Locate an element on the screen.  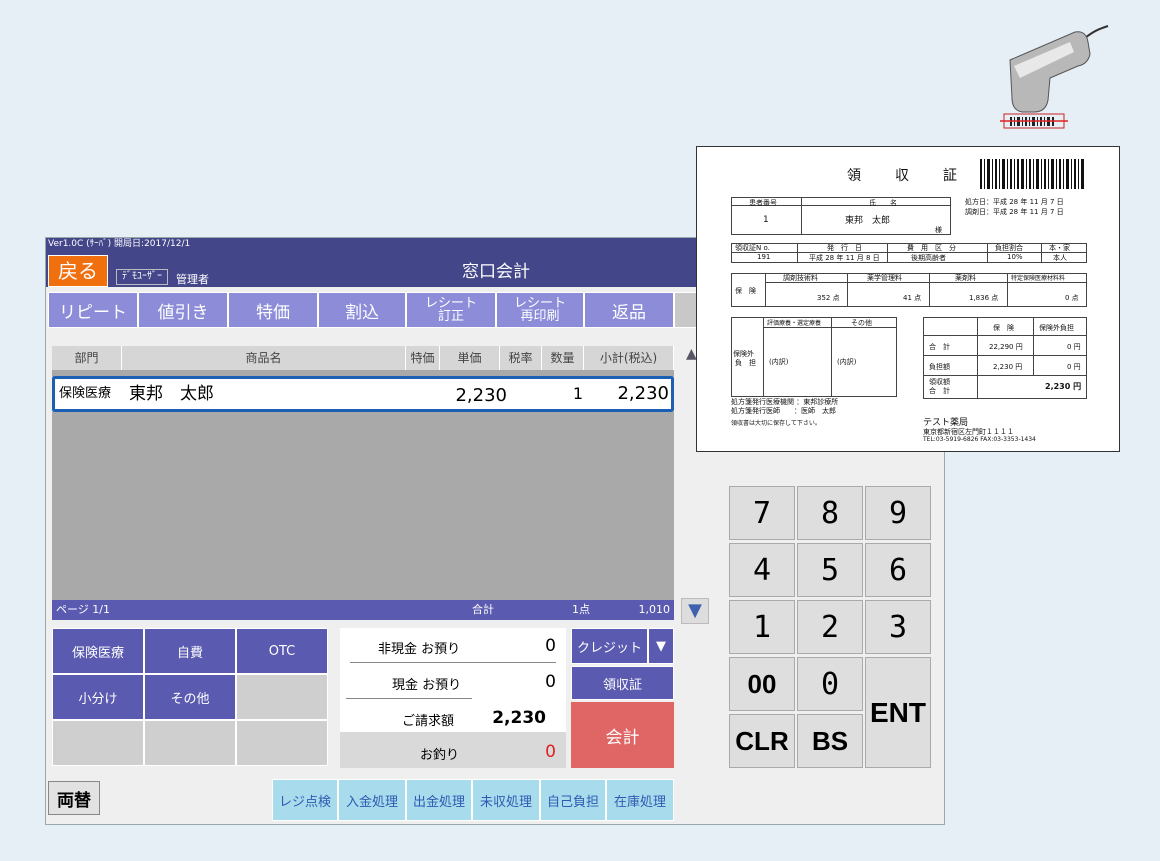
return-button: 返品 is located at coordinates (629, 310).